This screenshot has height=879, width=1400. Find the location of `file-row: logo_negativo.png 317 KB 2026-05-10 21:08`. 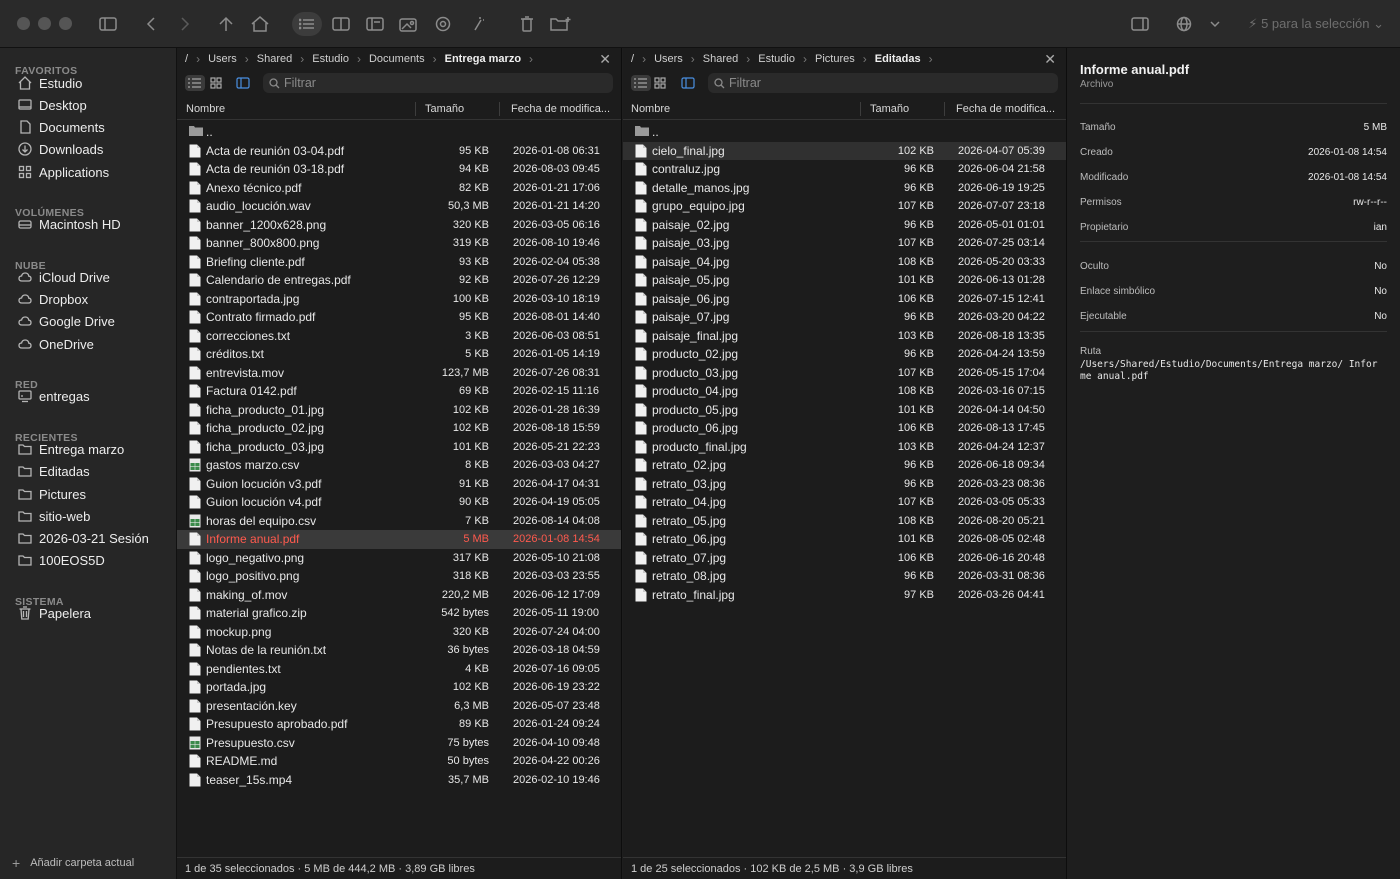

file-row: logo_negativo.png 317 KB 2026-05-10 21:08 is located at coordinates (399, 558).